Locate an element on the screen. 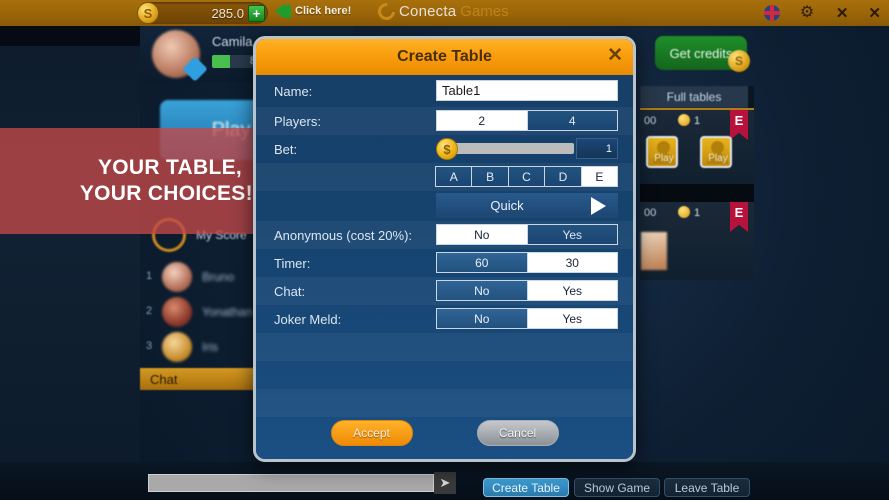  name-label: Name: is located at coordinates (293, 91).